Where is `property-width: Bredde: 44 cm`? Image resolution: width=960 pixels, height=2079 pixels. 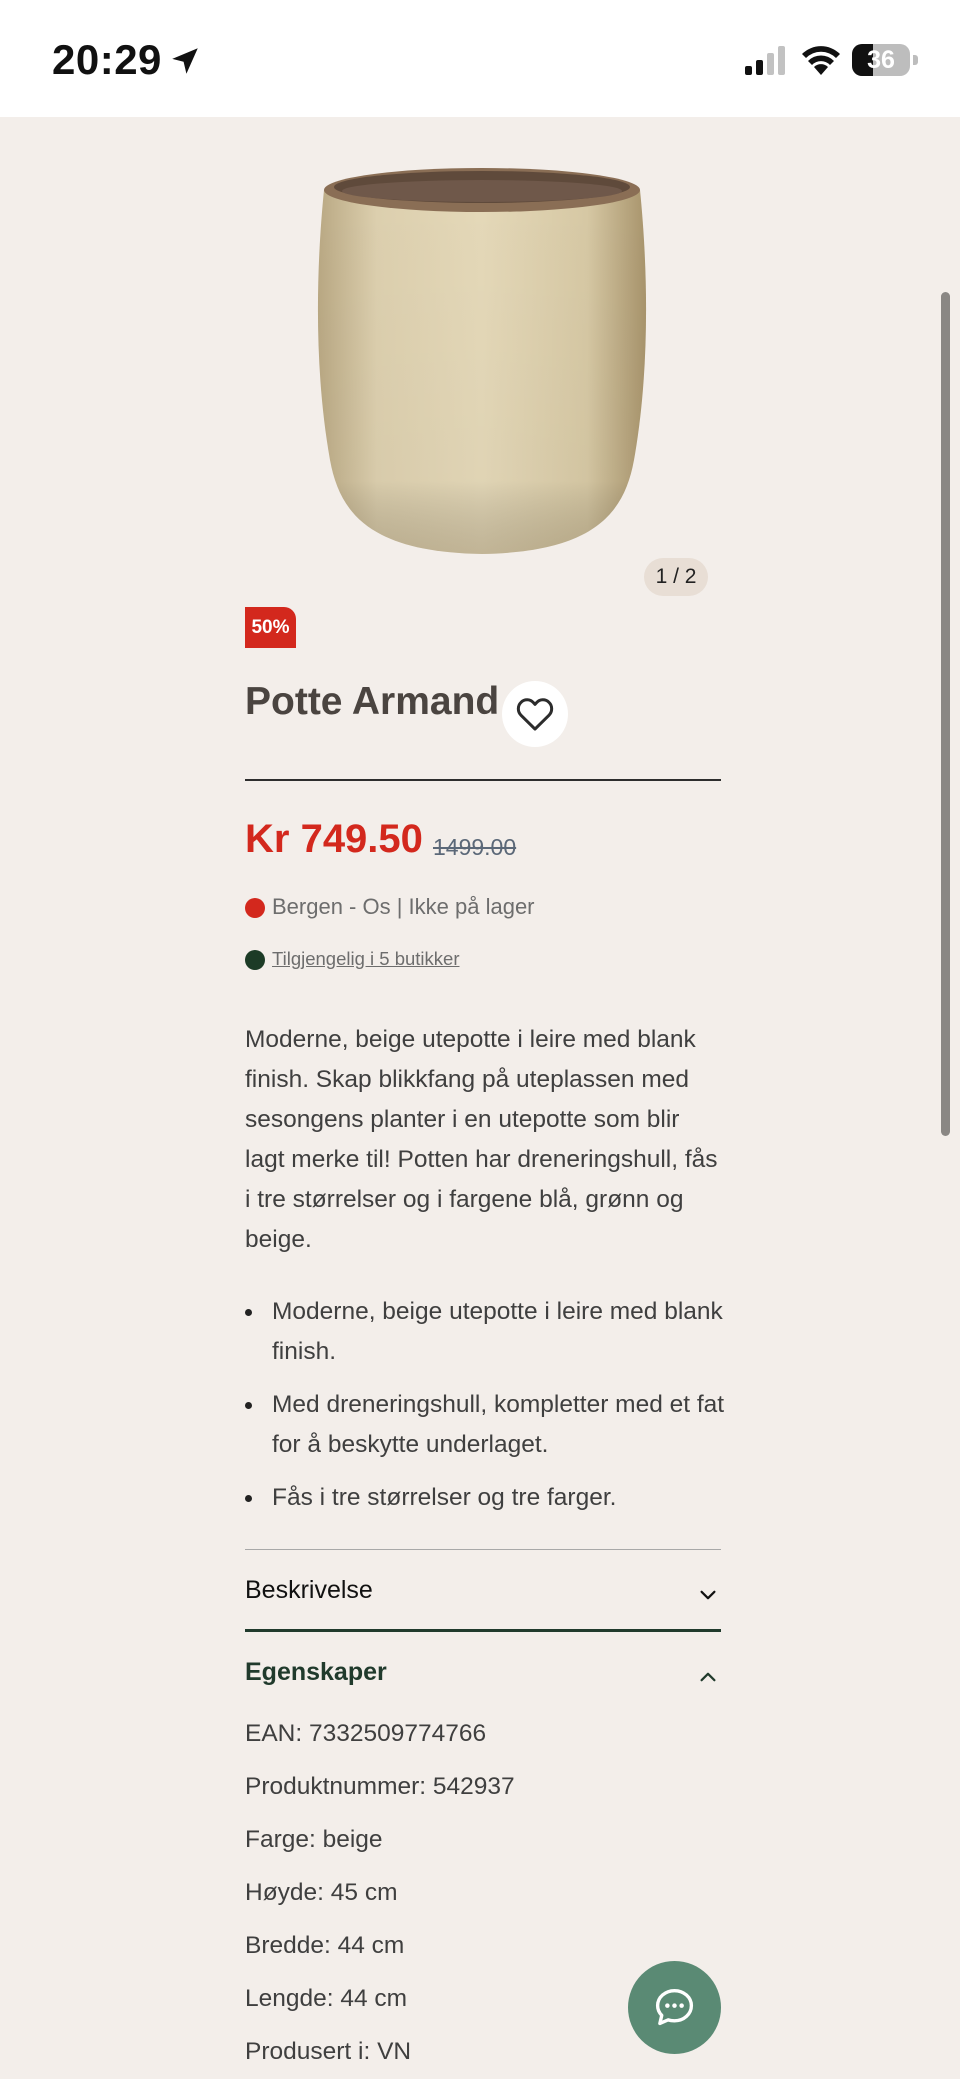
property-width: Bredde: 44 cm is located at coordinates (325, 1945).